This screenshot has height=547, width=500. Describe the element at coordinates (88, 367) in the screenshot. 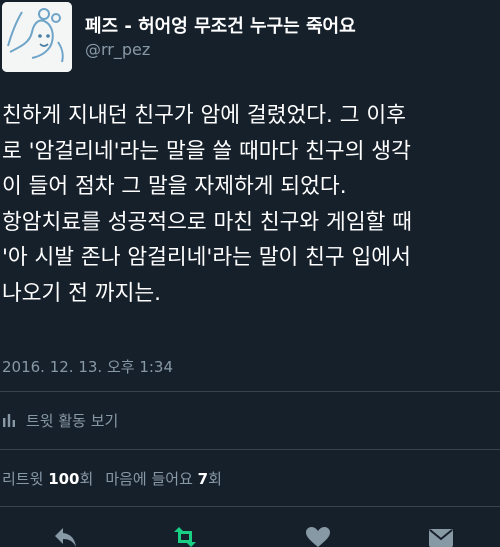

I see `tweet-timestamp: 2016. 12. 13. 오후 1:34` at that location.